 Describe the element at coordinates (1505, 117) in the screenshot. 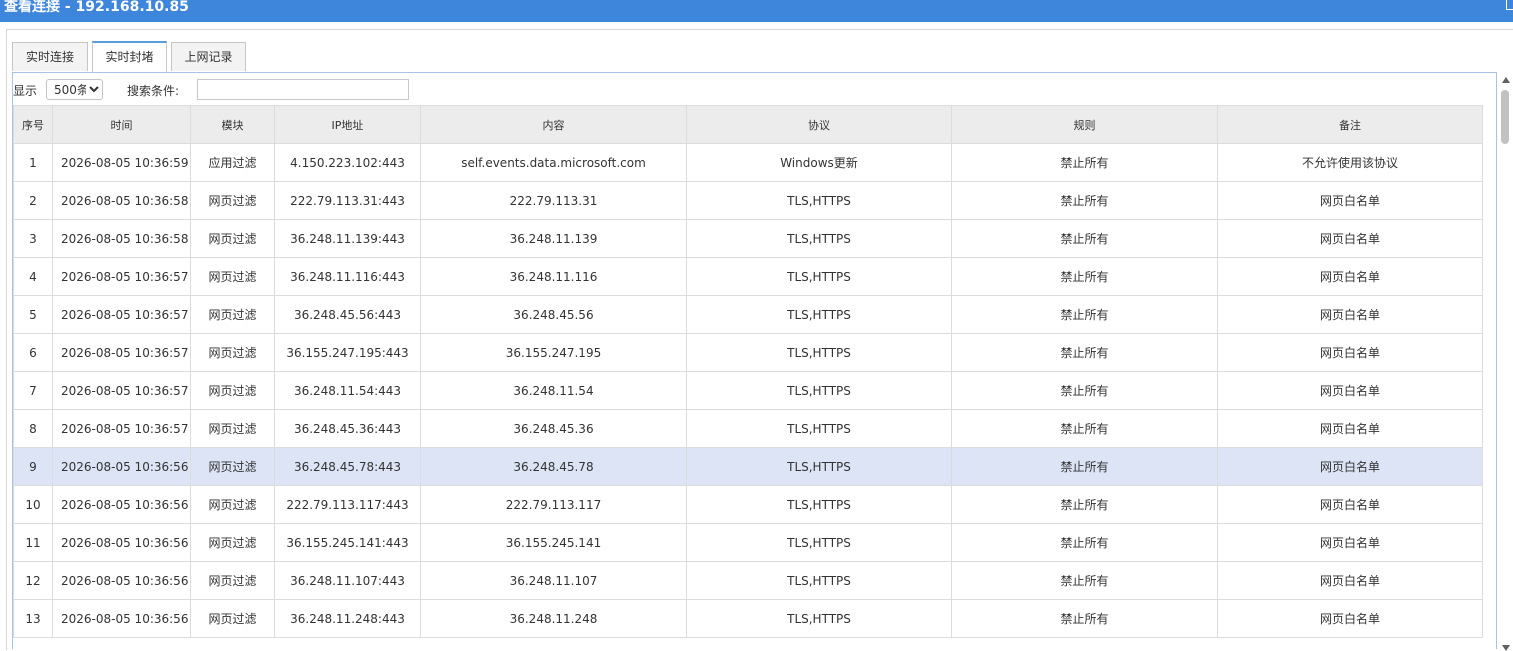

I see `scroll-thumb` at that location.